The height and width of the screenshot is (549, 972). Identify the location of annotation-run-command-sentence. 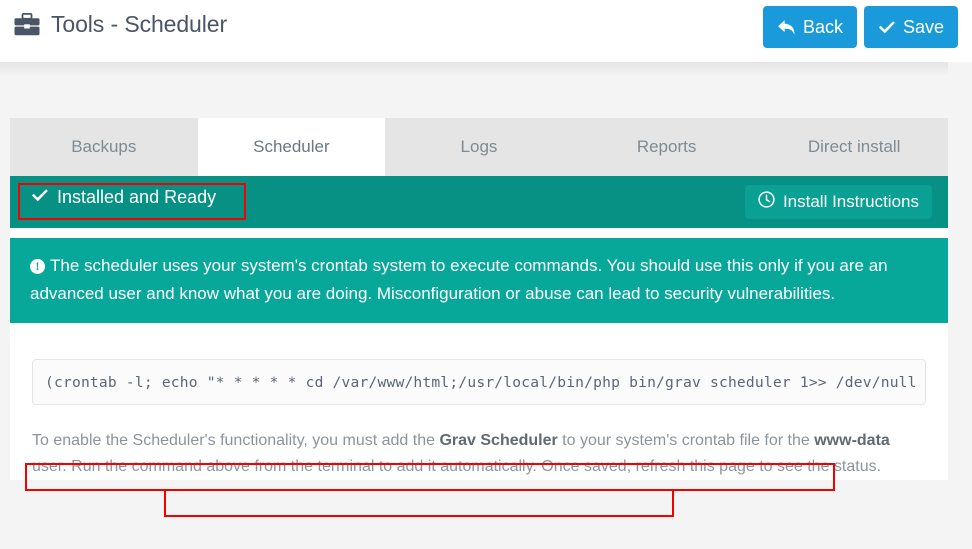
(419, 503).